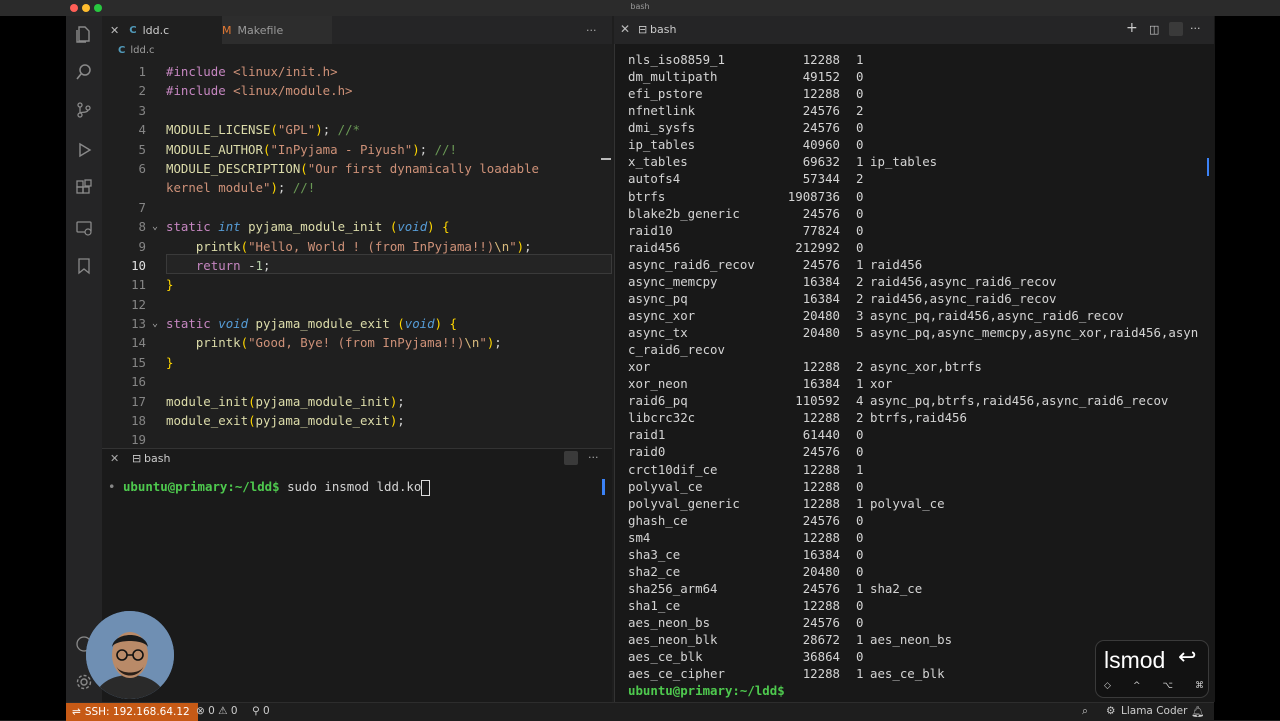 This screenshot has width=1280, height=721. I want to click on line-number: 10, so click(138, 265).